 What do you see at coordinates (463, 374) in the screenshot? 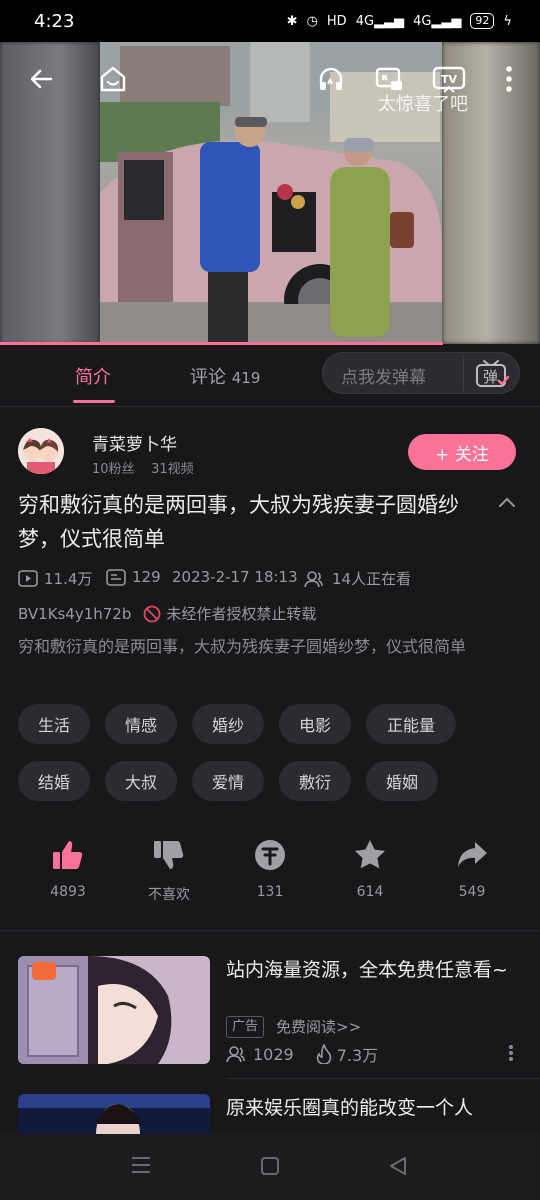
I see `danmaku-separator` at bounding box center [463, 374].